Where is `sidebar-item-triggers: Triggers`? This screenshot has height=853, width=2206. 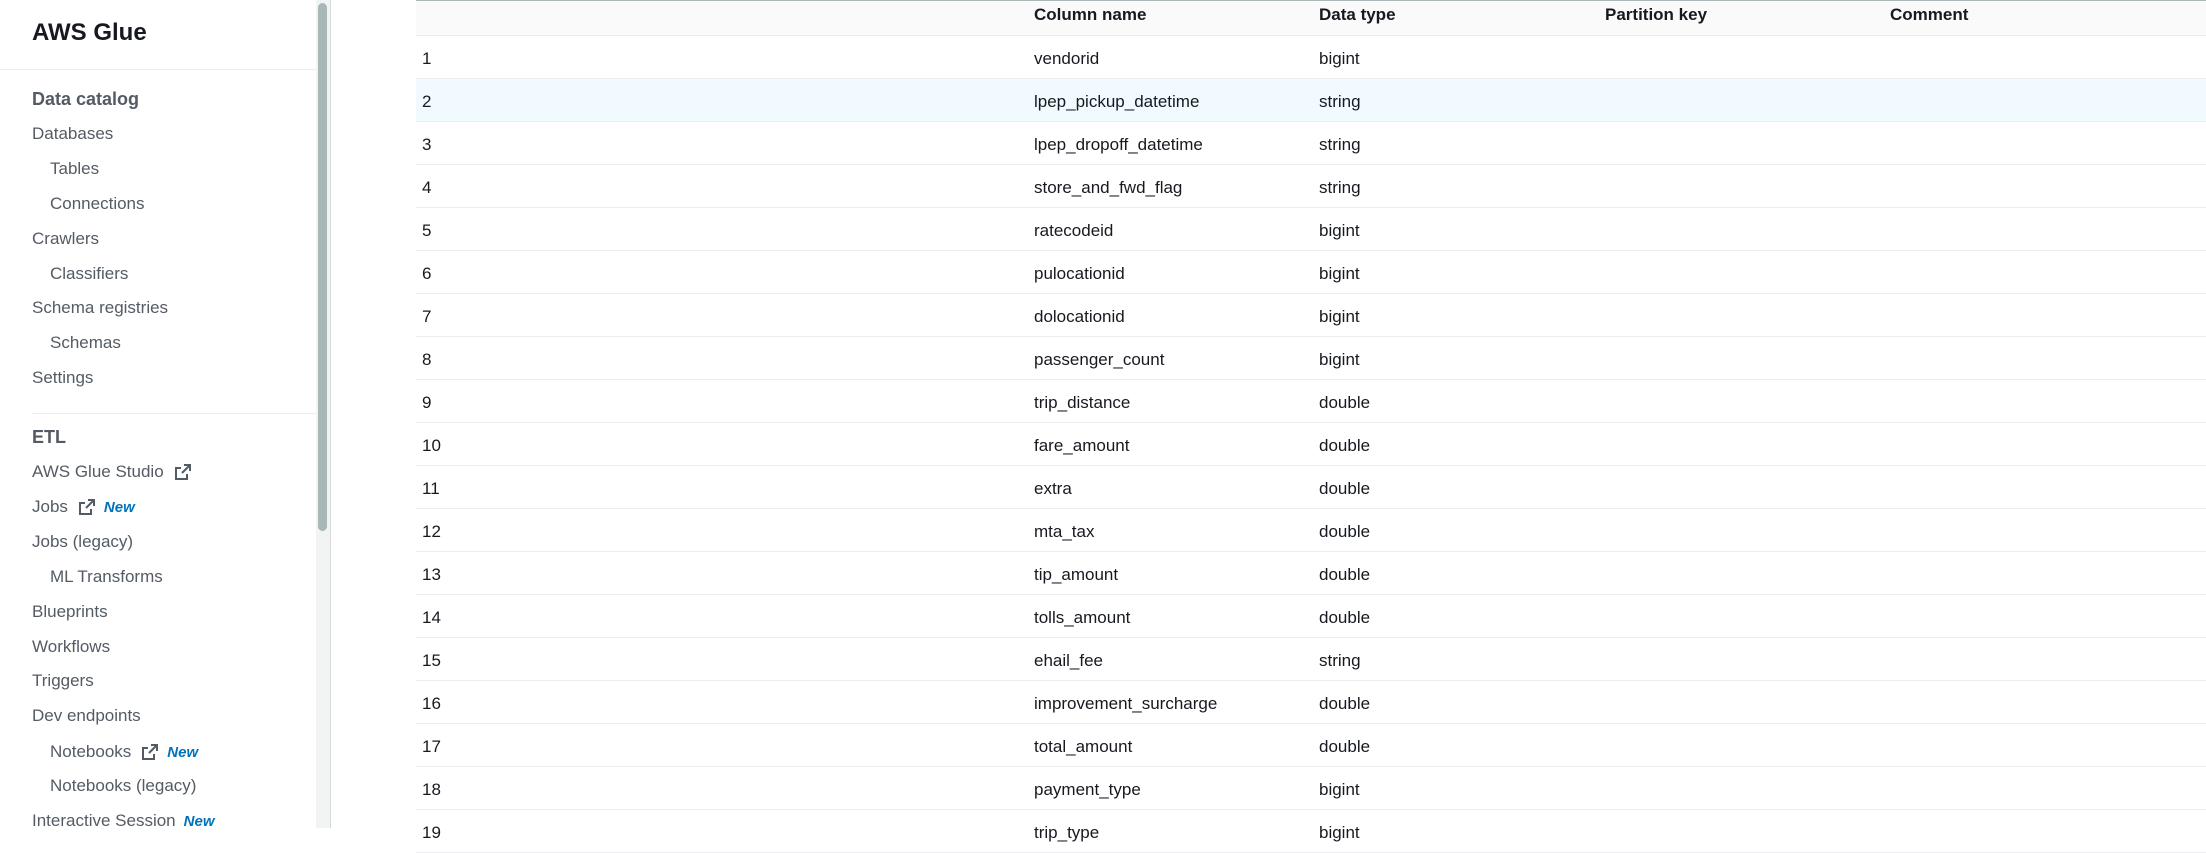
sidebar-item-triggers: Triggers is located at coordinates (63, 681).